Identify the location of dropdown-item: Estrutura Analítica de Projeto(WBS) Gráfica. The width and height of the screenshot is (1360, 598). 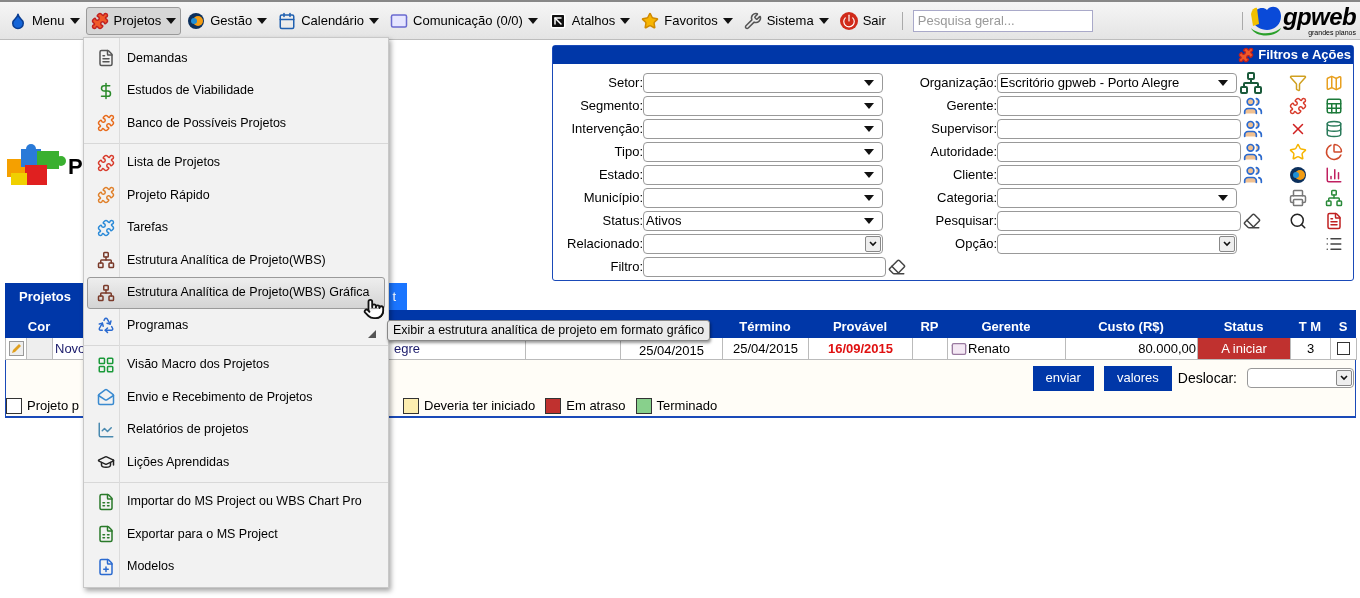
(236, 292).